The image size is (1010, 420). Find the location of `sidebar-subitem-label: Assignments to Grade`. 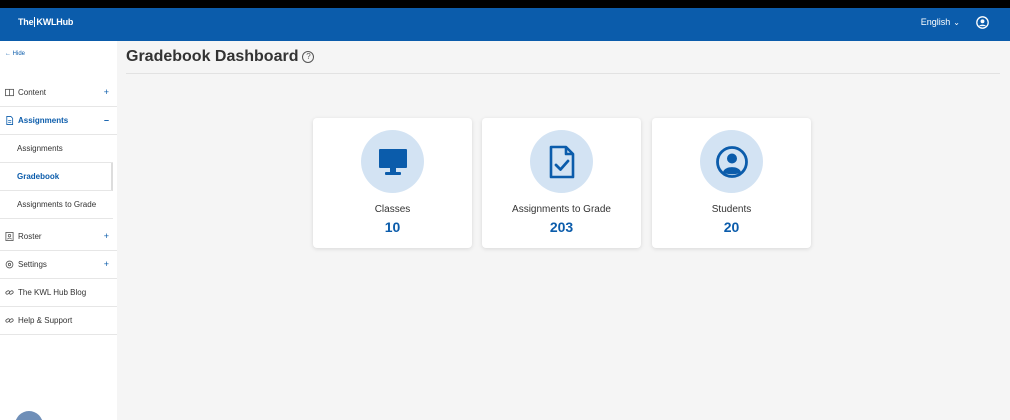

sidebar-subitem-label: Assignments to Grade is located at coordinates (57, 204).